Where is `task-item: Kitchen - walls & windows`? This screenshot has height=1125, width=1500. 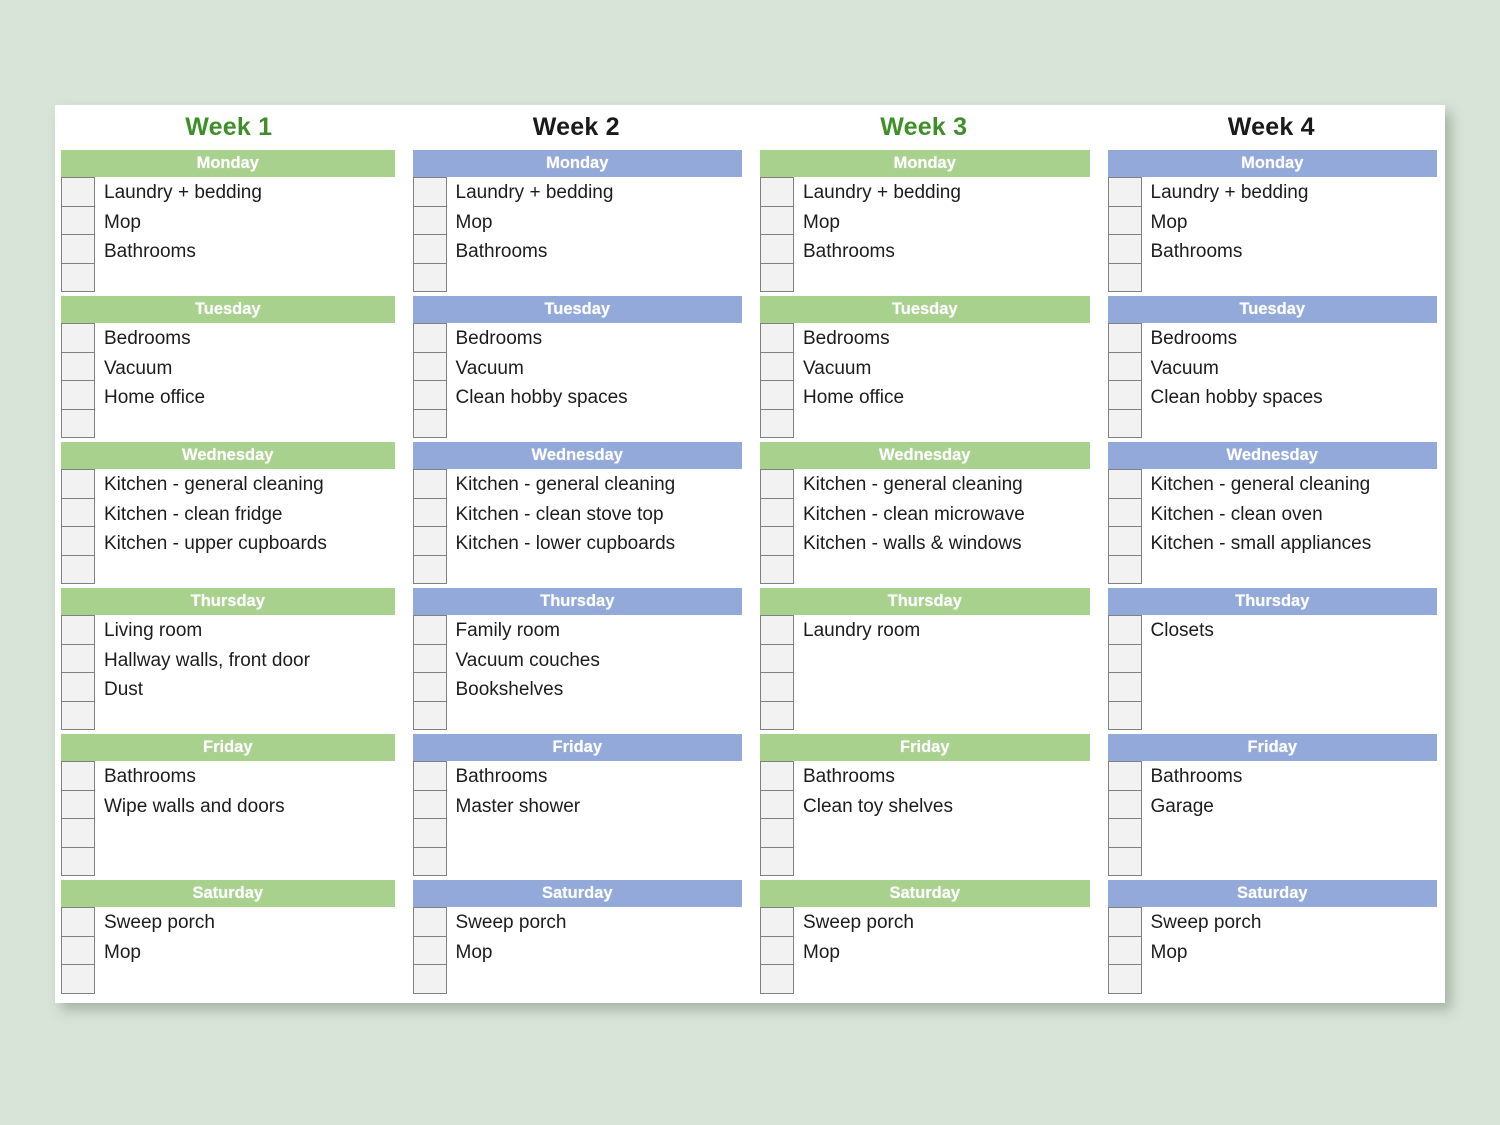
task-item: Kitchen - walls & windows is located at coordinates (950, 544).